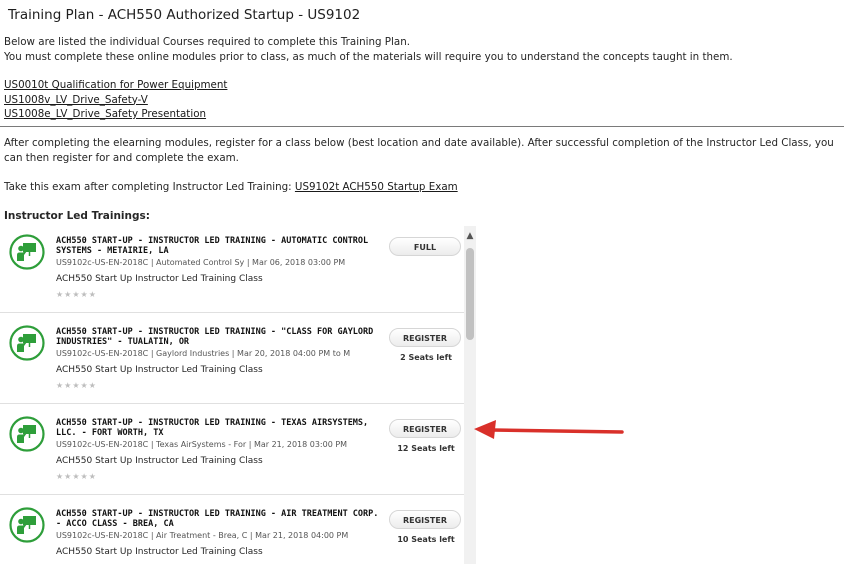 Image resolution: width=844 pixels, height=564 pixels. Describe the element at coordinates (115, 114) in the screenshot. I see `module-link-drive-safety-presentation: US1008e_LV_Drive_Safety Presentation` at that location.